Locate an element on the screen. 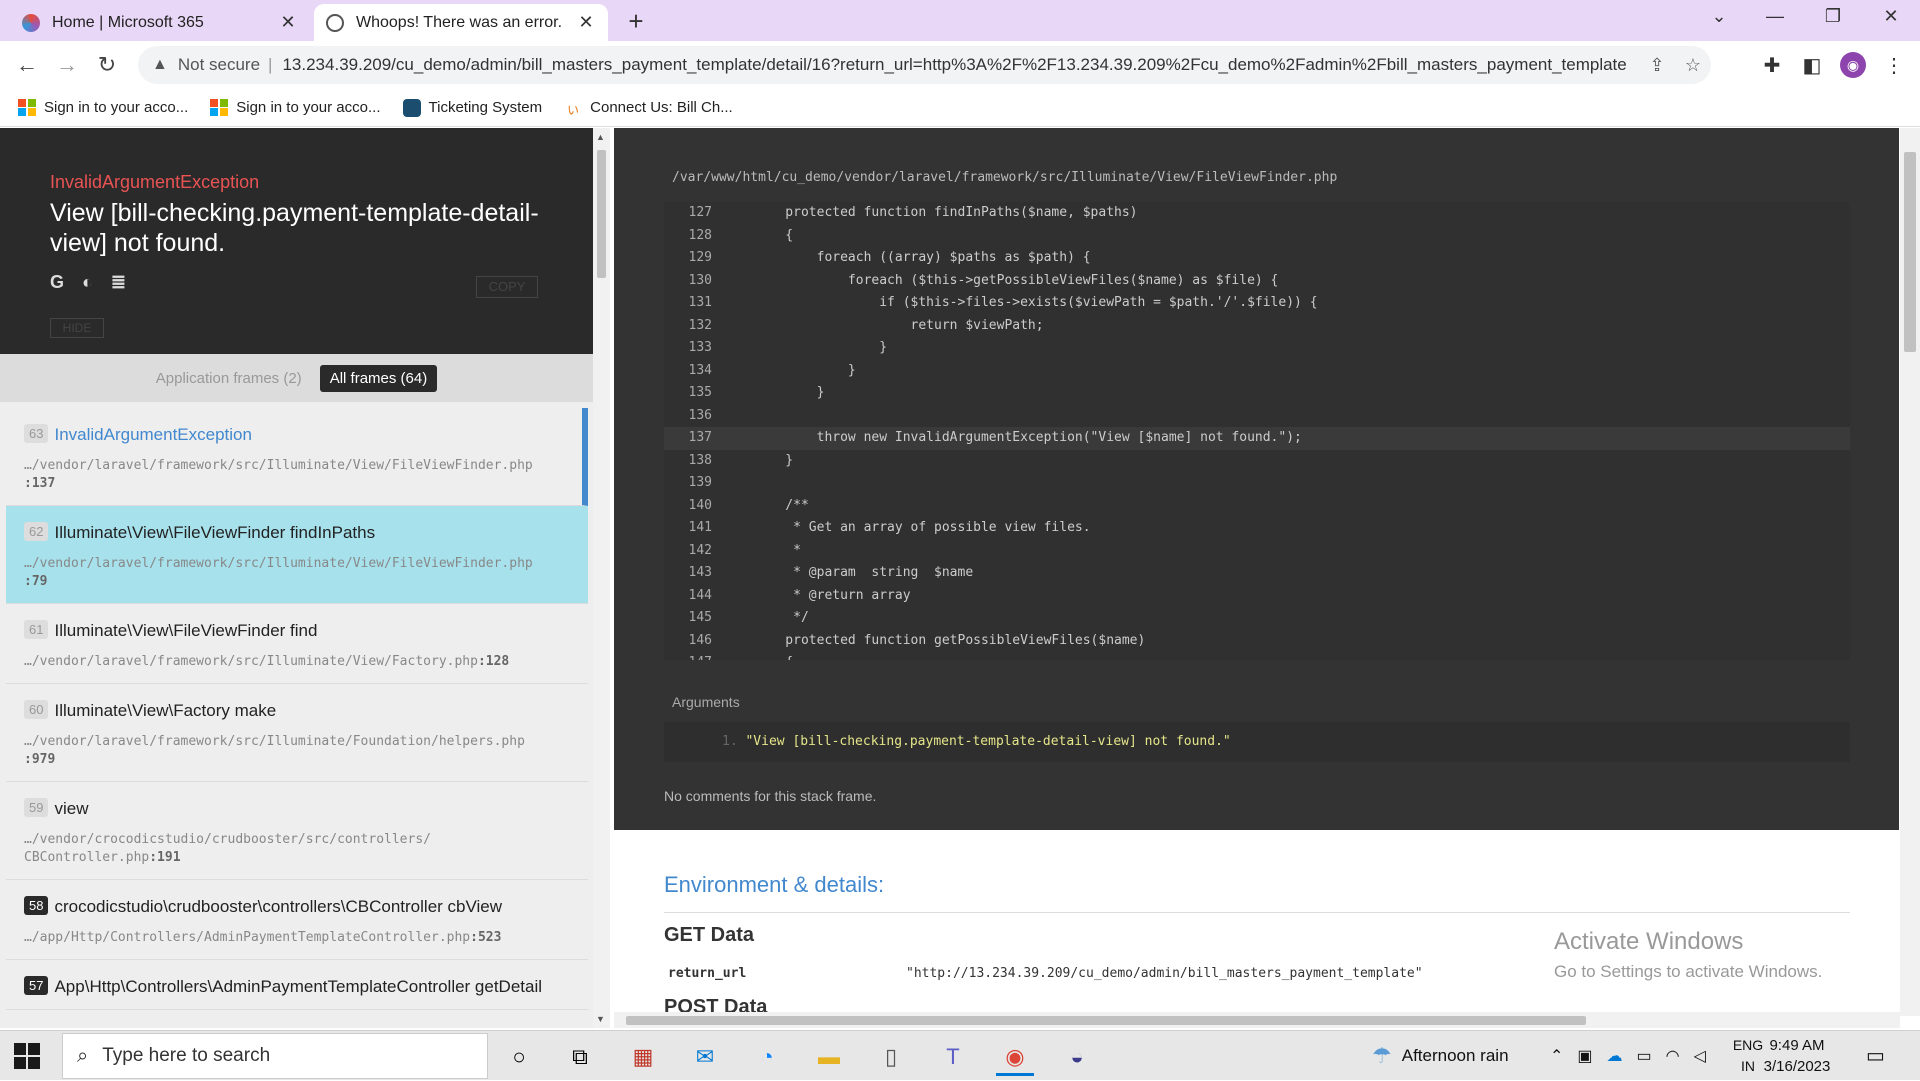  duckduckgo-icon: ◐ is located at coordinates (87, 282).